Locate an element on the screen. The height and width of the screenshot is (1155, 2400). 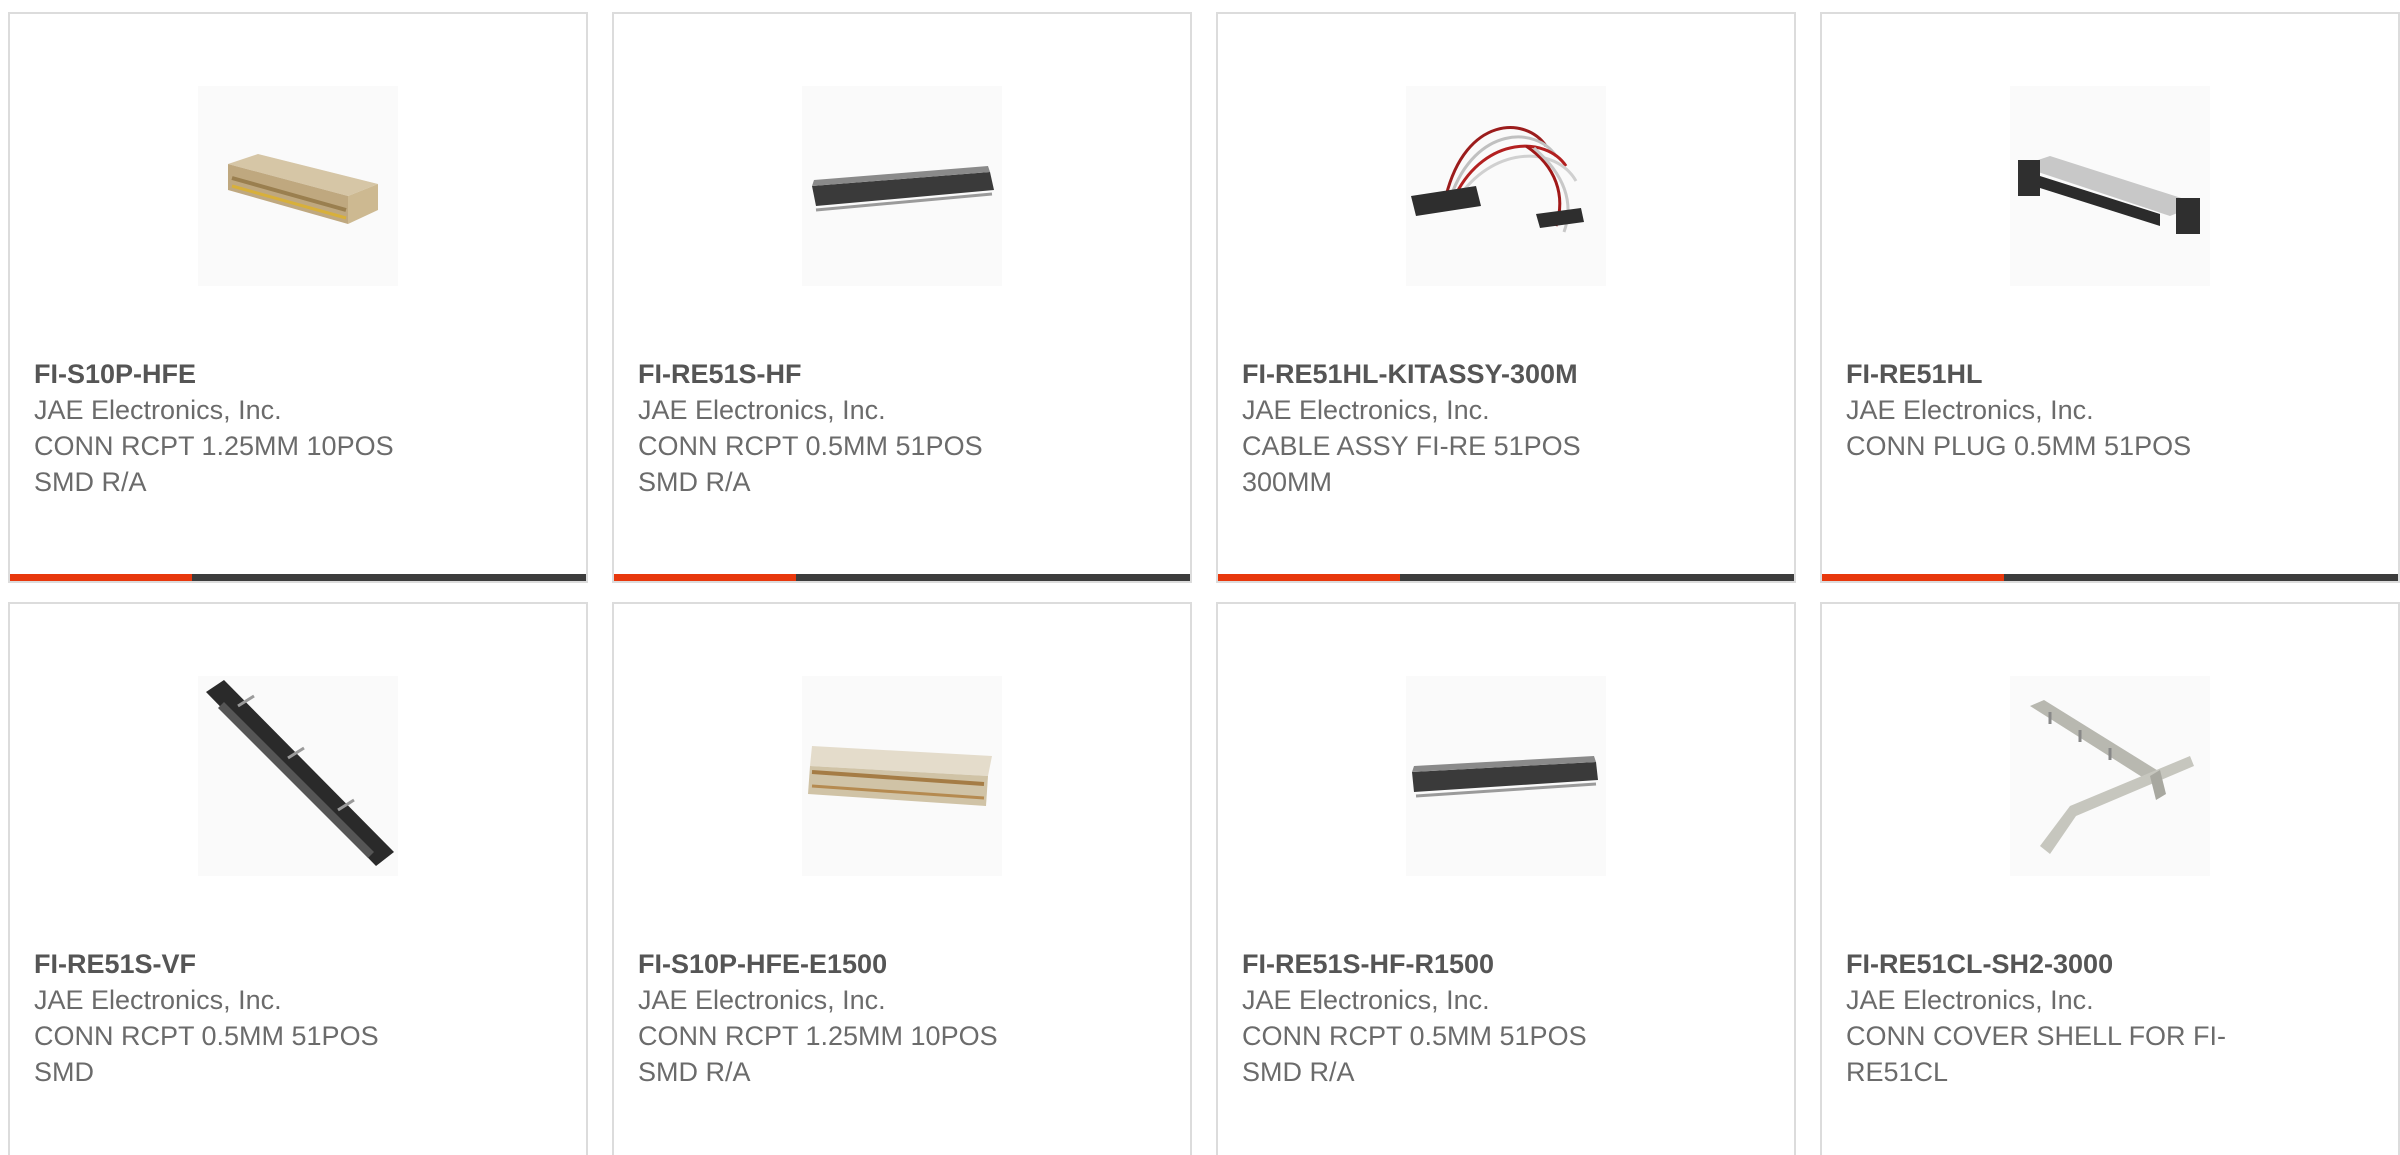
plug-connector-icon is located at coordinates (2110, 186).